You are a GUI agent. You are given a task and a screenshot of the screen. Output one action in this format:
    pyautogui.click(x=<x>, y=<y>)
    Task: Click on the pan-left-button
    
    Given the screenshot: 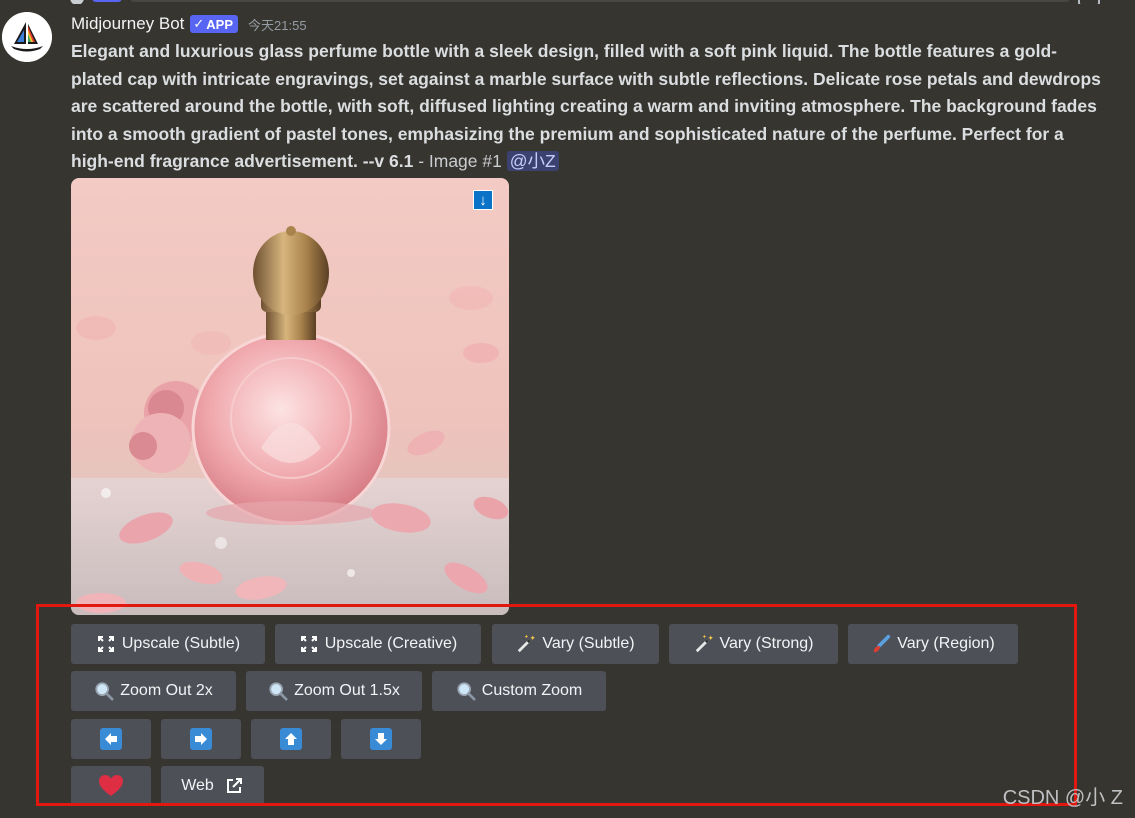 What is the action you would take?
    pyautogui.click(x=111, y=739)
    